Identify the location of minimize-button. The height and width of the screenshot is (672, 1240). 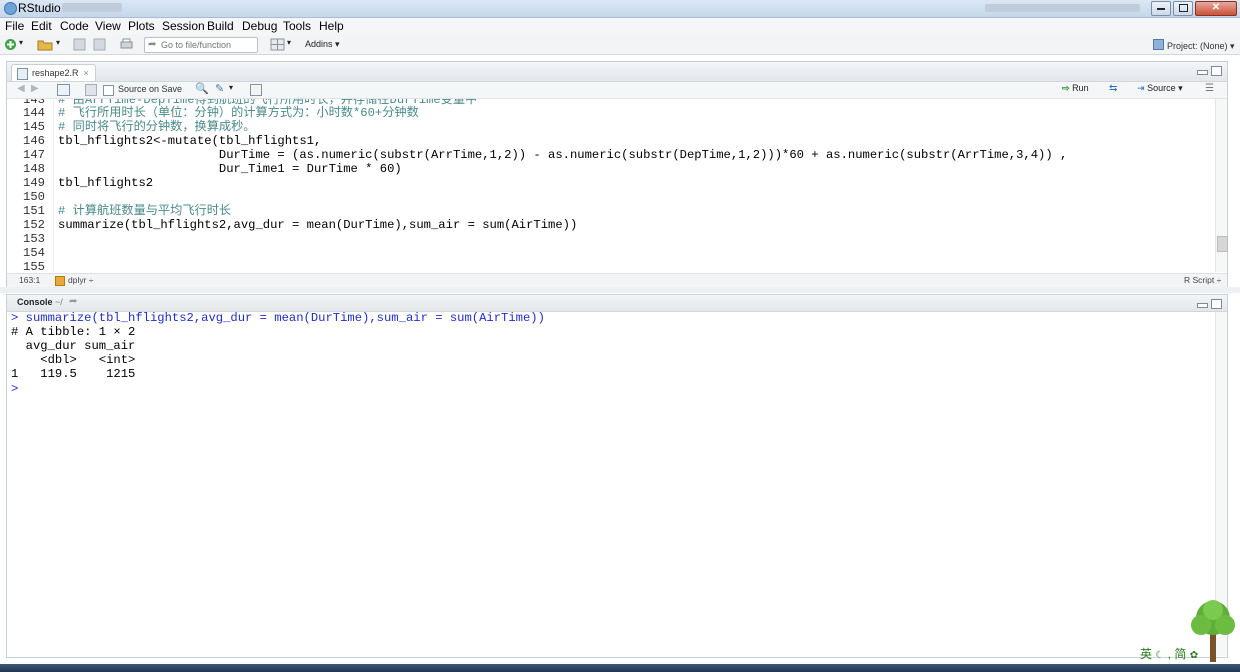
(1161, 8).